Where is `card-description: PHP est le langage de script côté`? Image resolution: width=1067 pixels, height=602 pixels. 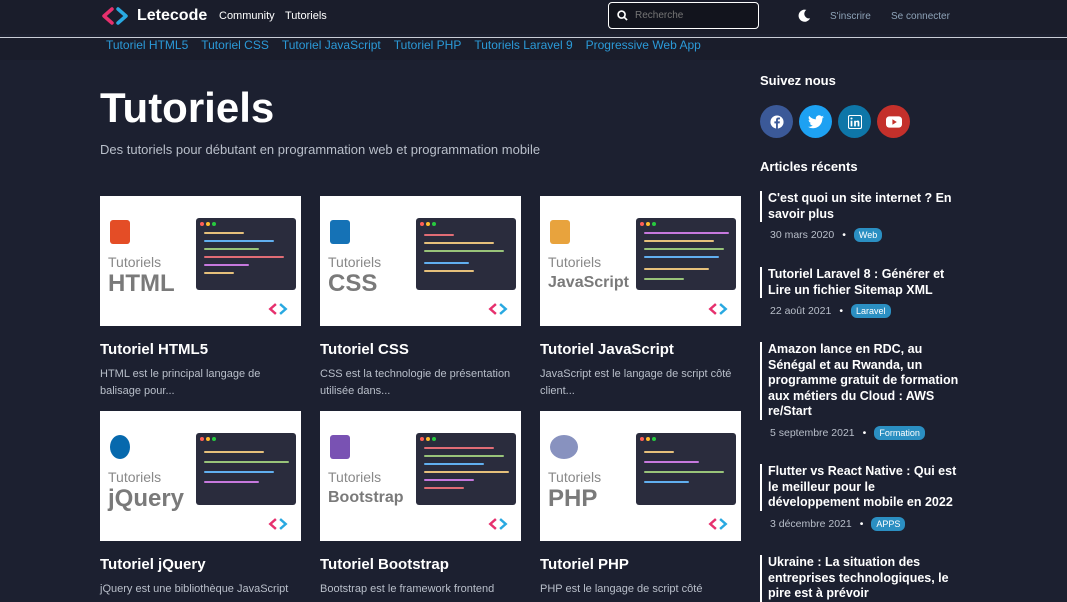
card-description: PHP est le langage de script côté is located at coordinates (621, 589).